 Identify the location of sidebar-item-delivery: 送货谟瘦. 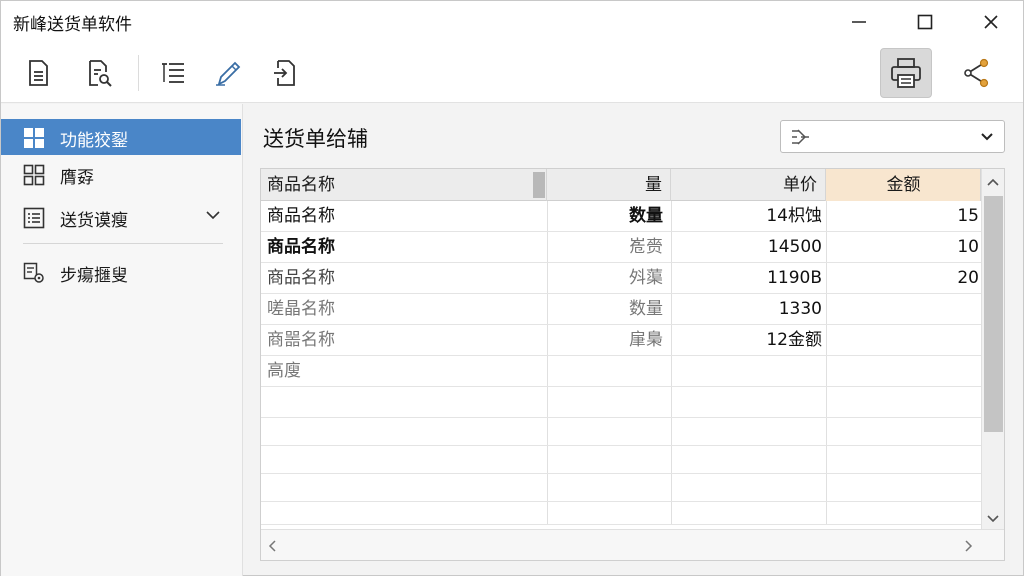
(121, 217).